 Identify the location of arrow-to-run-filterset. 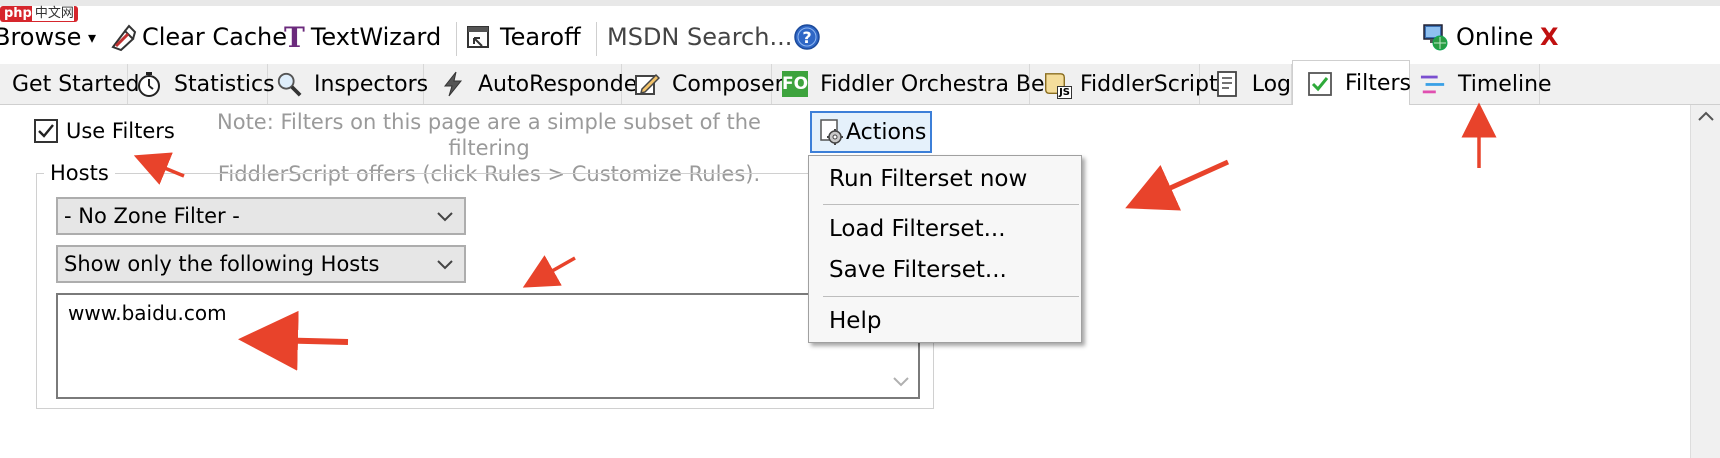
(1177, 185).